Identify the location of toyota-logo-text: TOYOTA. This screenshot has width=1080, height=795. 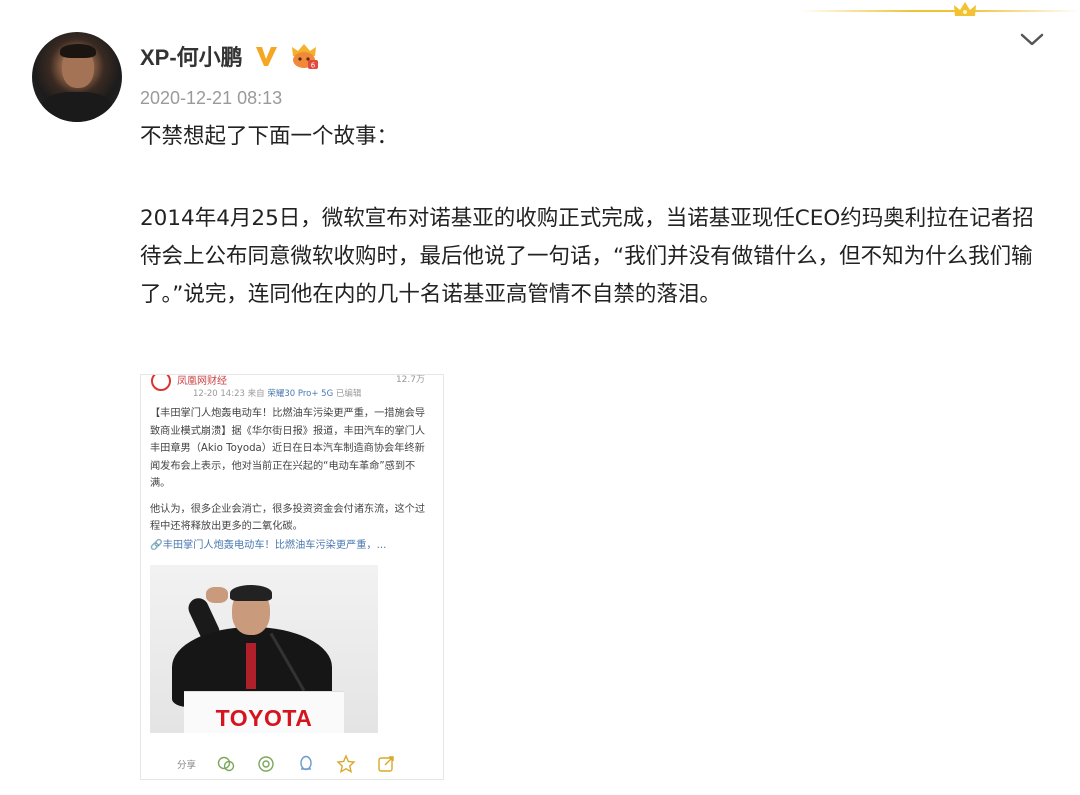
(264, 718).